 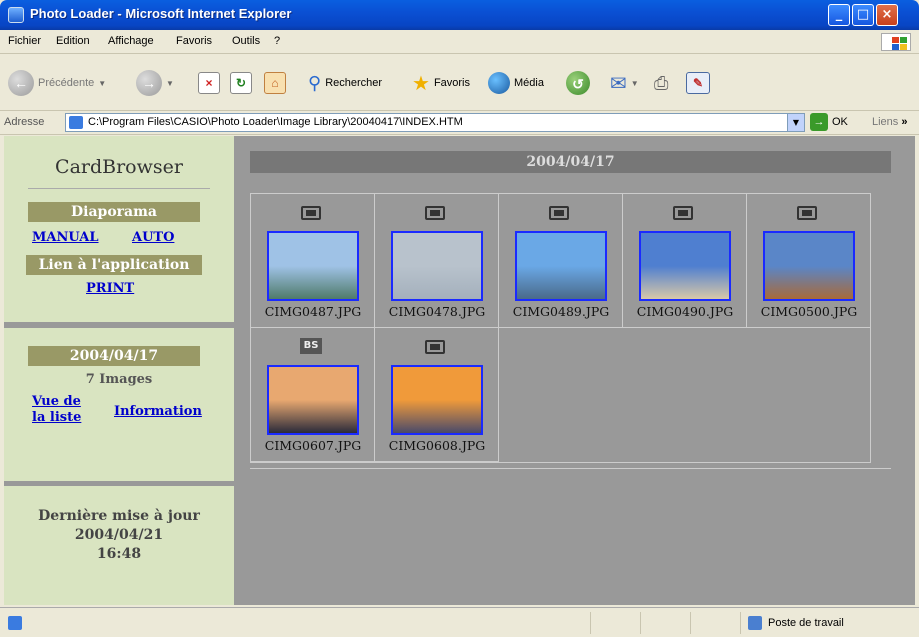 What do you see at coordinates (796, 623) in the screenshot?
I see `security-zone: Poste de travail` at bounding box center [796, 623].